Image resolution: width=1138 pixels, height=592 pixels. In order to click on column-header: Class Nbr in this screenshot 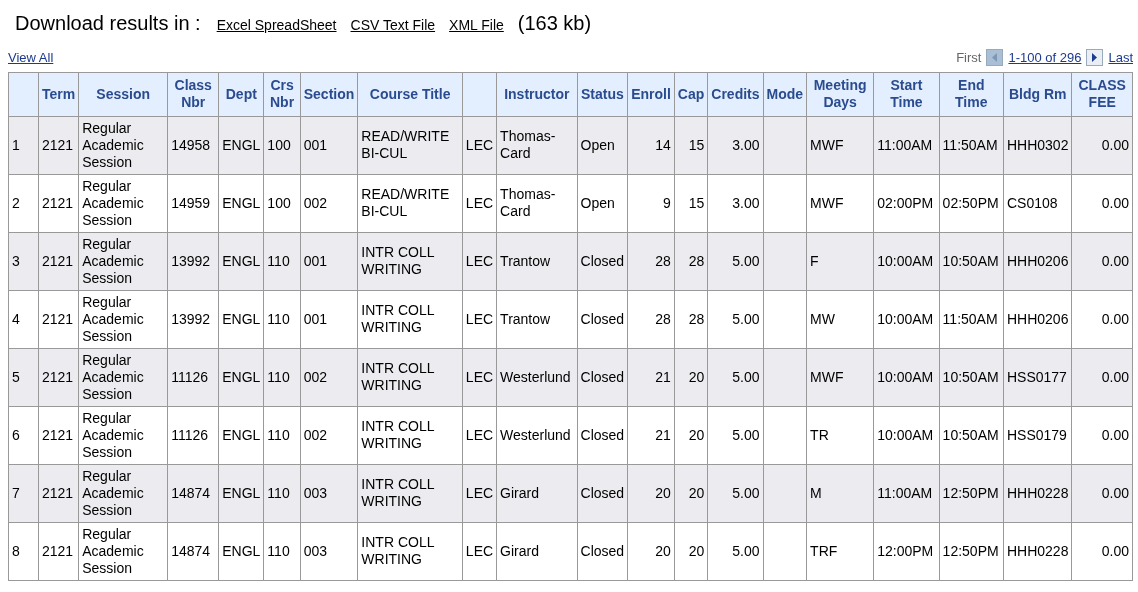, I will do `click(193, 94)`.